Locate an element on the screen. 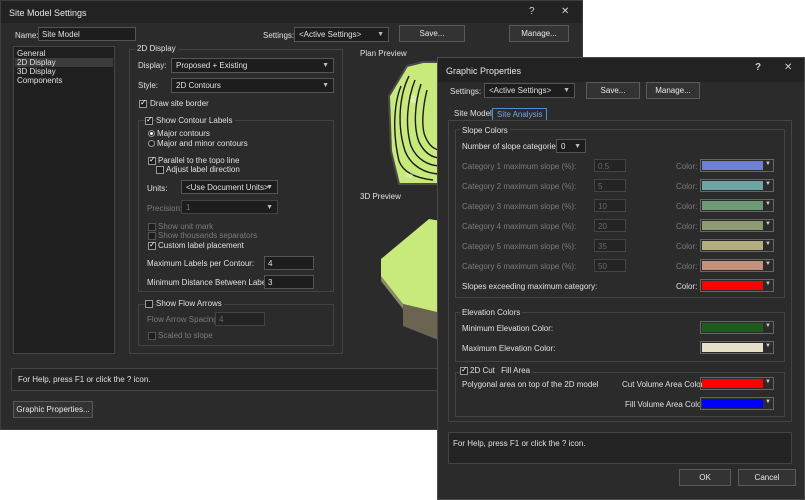 Image resolution: width=805 pixels, height=500 pixels. cut-fill-desc: Polygonal area on top of the 2D model is located at coordinates (530, 384).